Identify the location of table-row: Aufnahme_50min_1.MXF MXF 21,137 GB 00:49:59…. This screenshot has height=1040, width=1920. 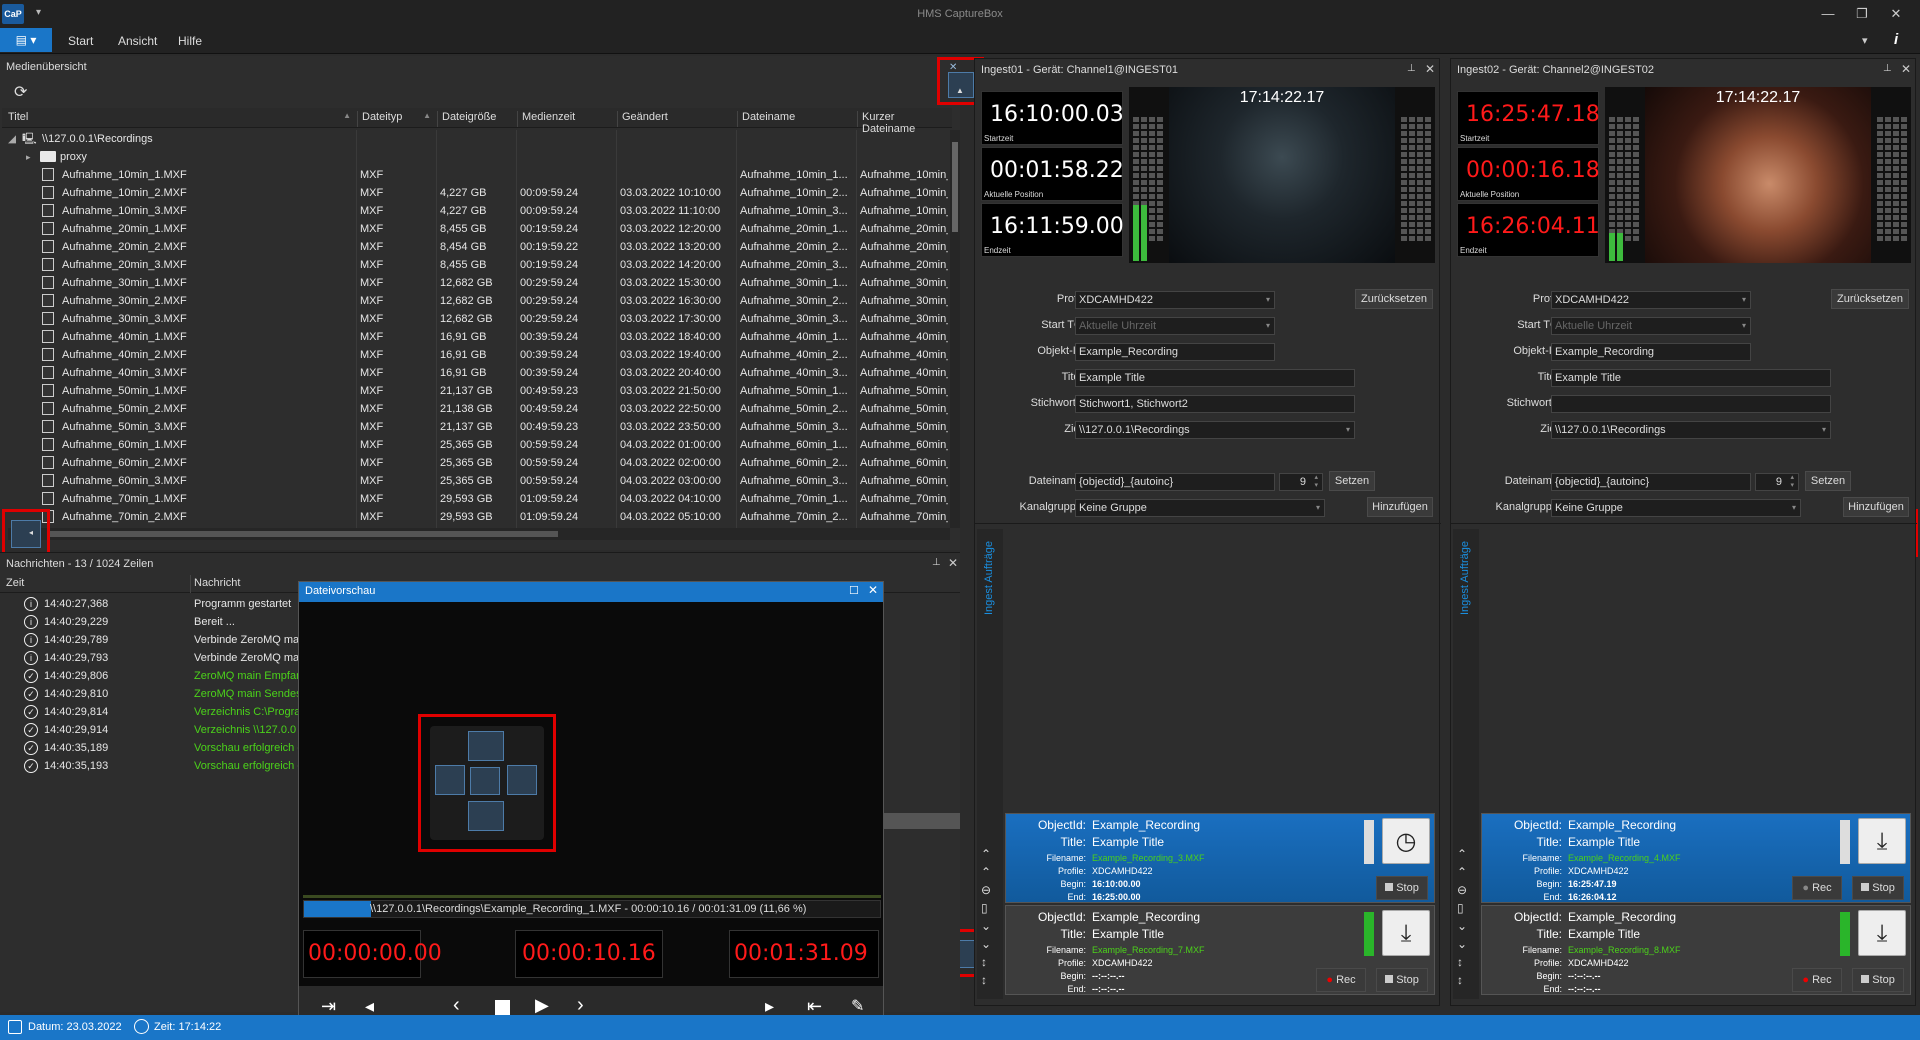
(475, 391).